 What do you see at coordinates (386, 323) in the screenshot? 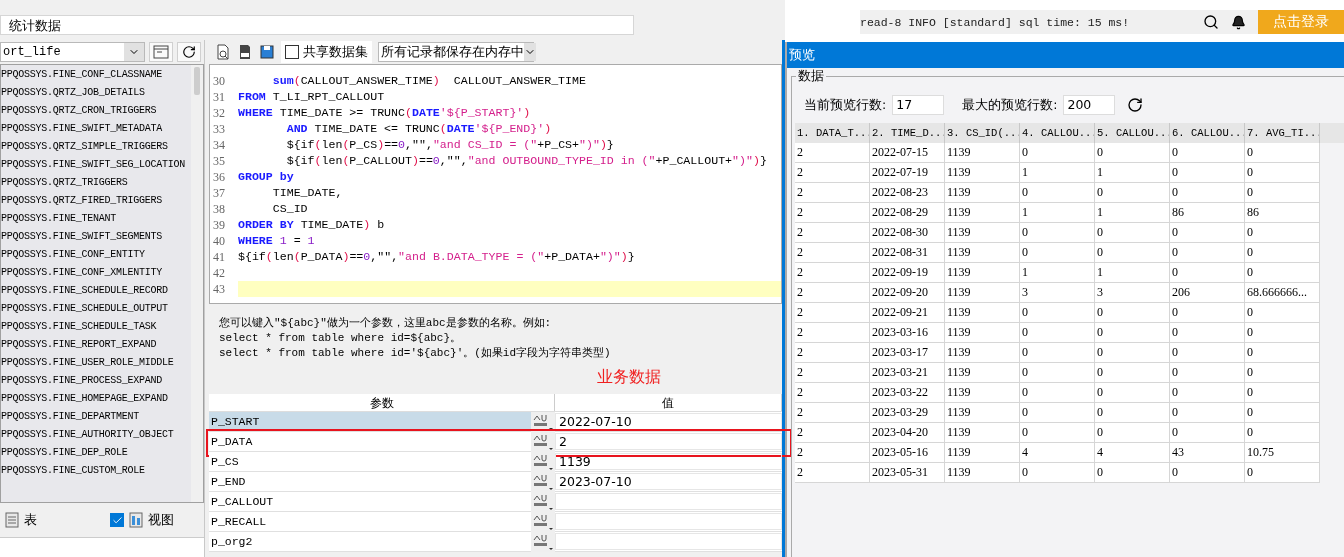
I see `hint-text: 您可以键入"${abc}"做为一个参数，这里abc是参数的名称。例如:` at bounding box center [386, 323].